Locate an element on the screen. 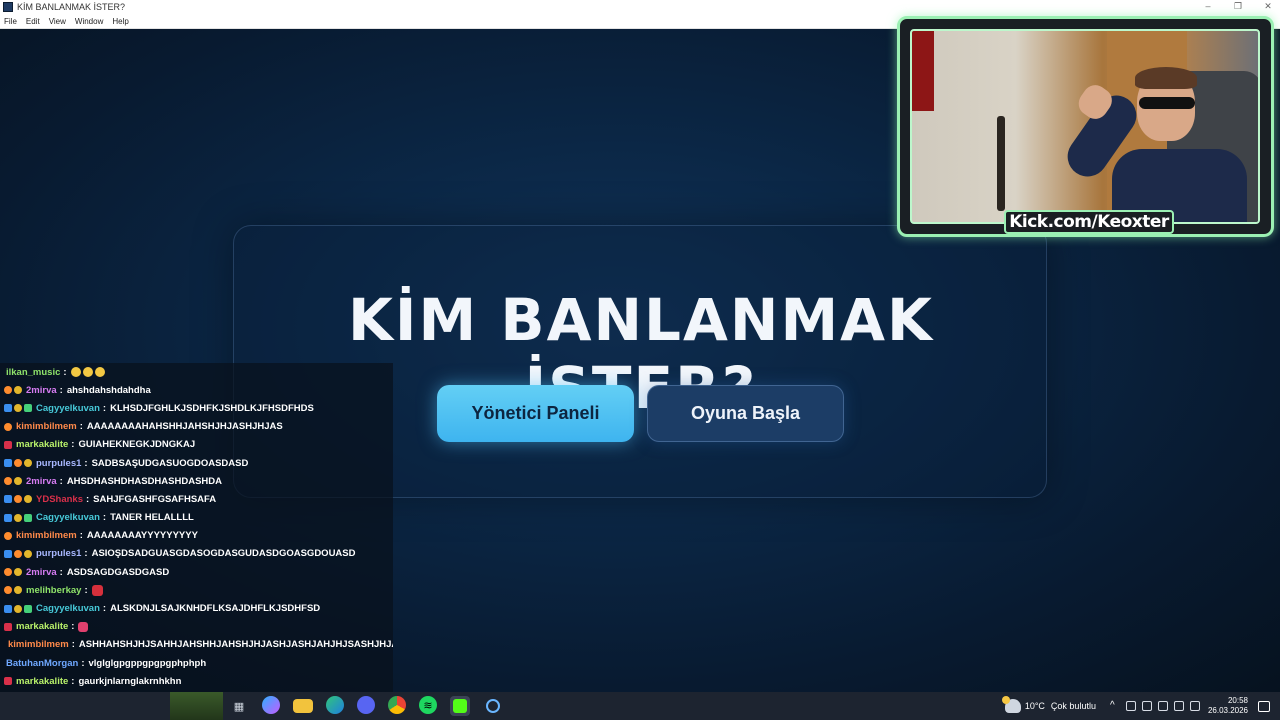  microphone-icon is located at coordinates (1162, 706).